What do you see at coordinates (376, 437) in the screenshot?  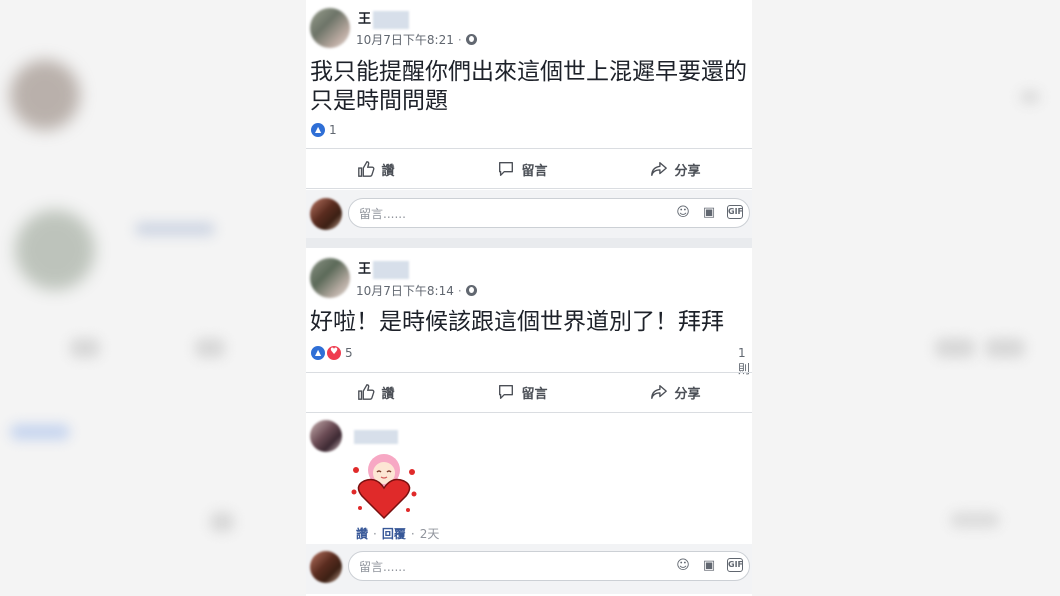 I see `commenter-name` at bounding box center [376, 437].